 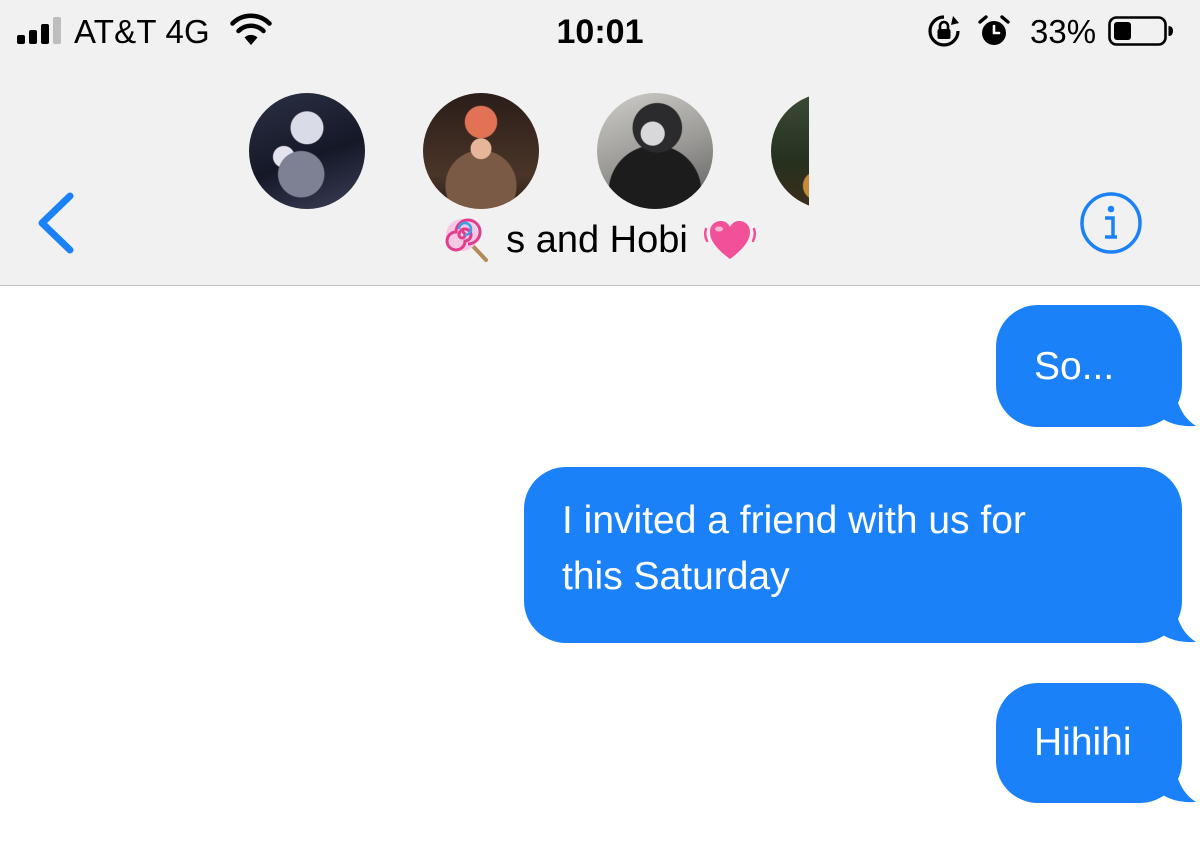 I want to click on rotation-lock-icon, so click(x=944, y=31).